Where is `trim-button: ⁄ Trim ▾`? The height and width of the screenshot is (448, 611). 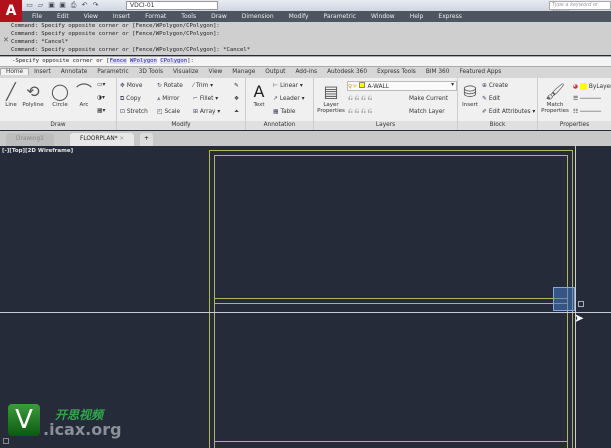 trim-button: ⁄ Trim ▾ is located at coordinates (203, 86).